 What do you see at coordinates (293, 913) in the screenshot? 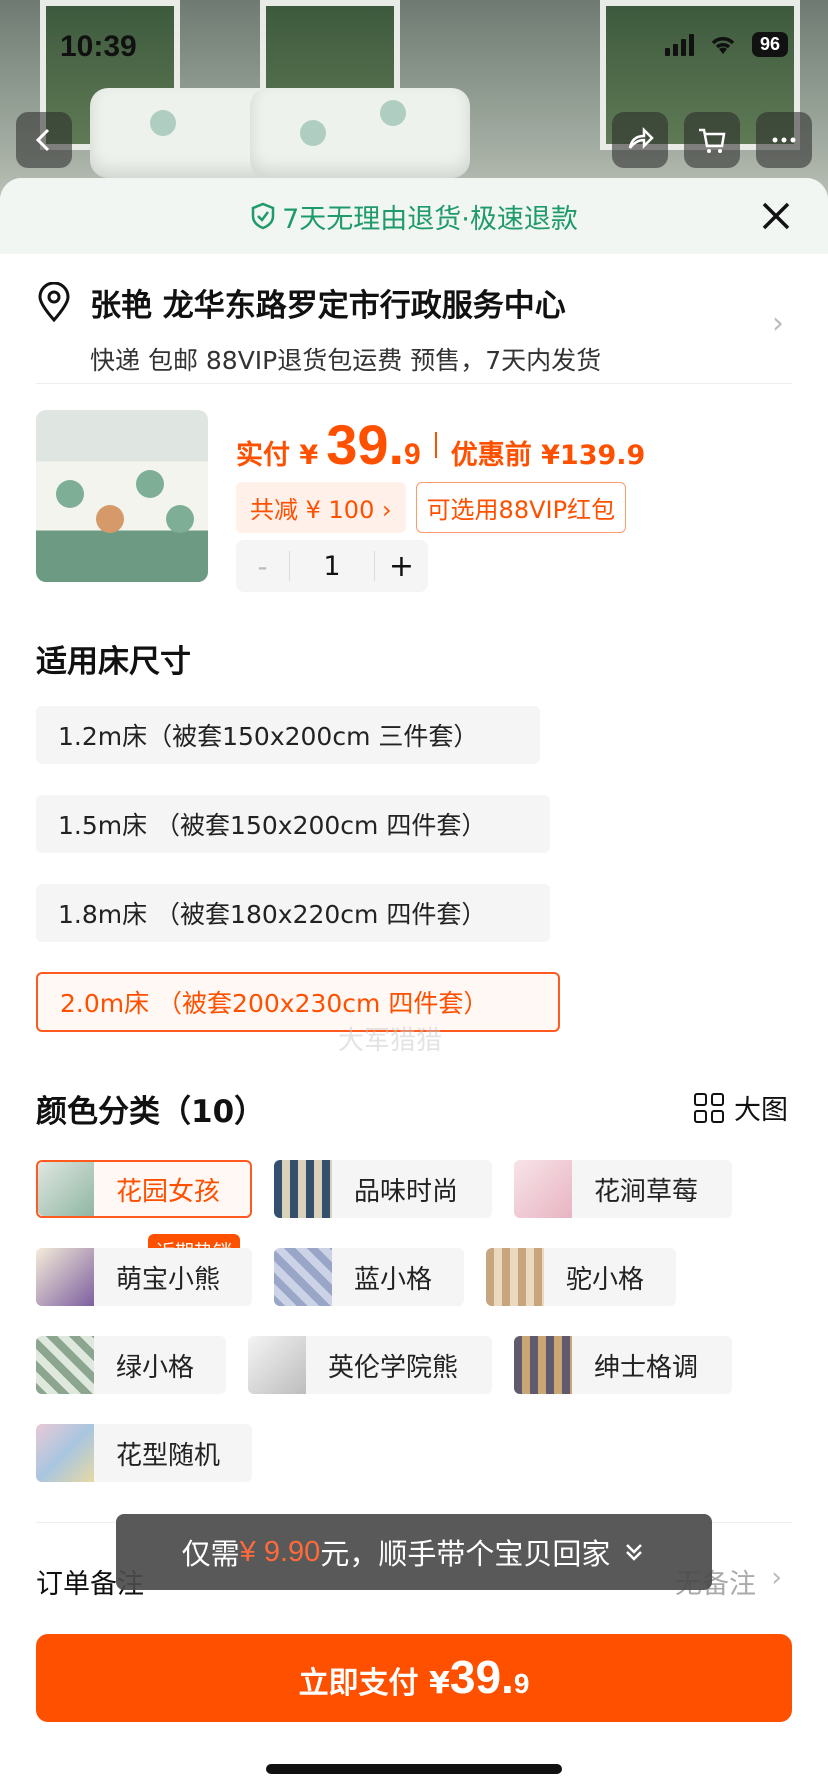
I see `size-option-1-8m: 1.8m床 （被套180x220cm 四件套）` at bounding box center [293, 913].